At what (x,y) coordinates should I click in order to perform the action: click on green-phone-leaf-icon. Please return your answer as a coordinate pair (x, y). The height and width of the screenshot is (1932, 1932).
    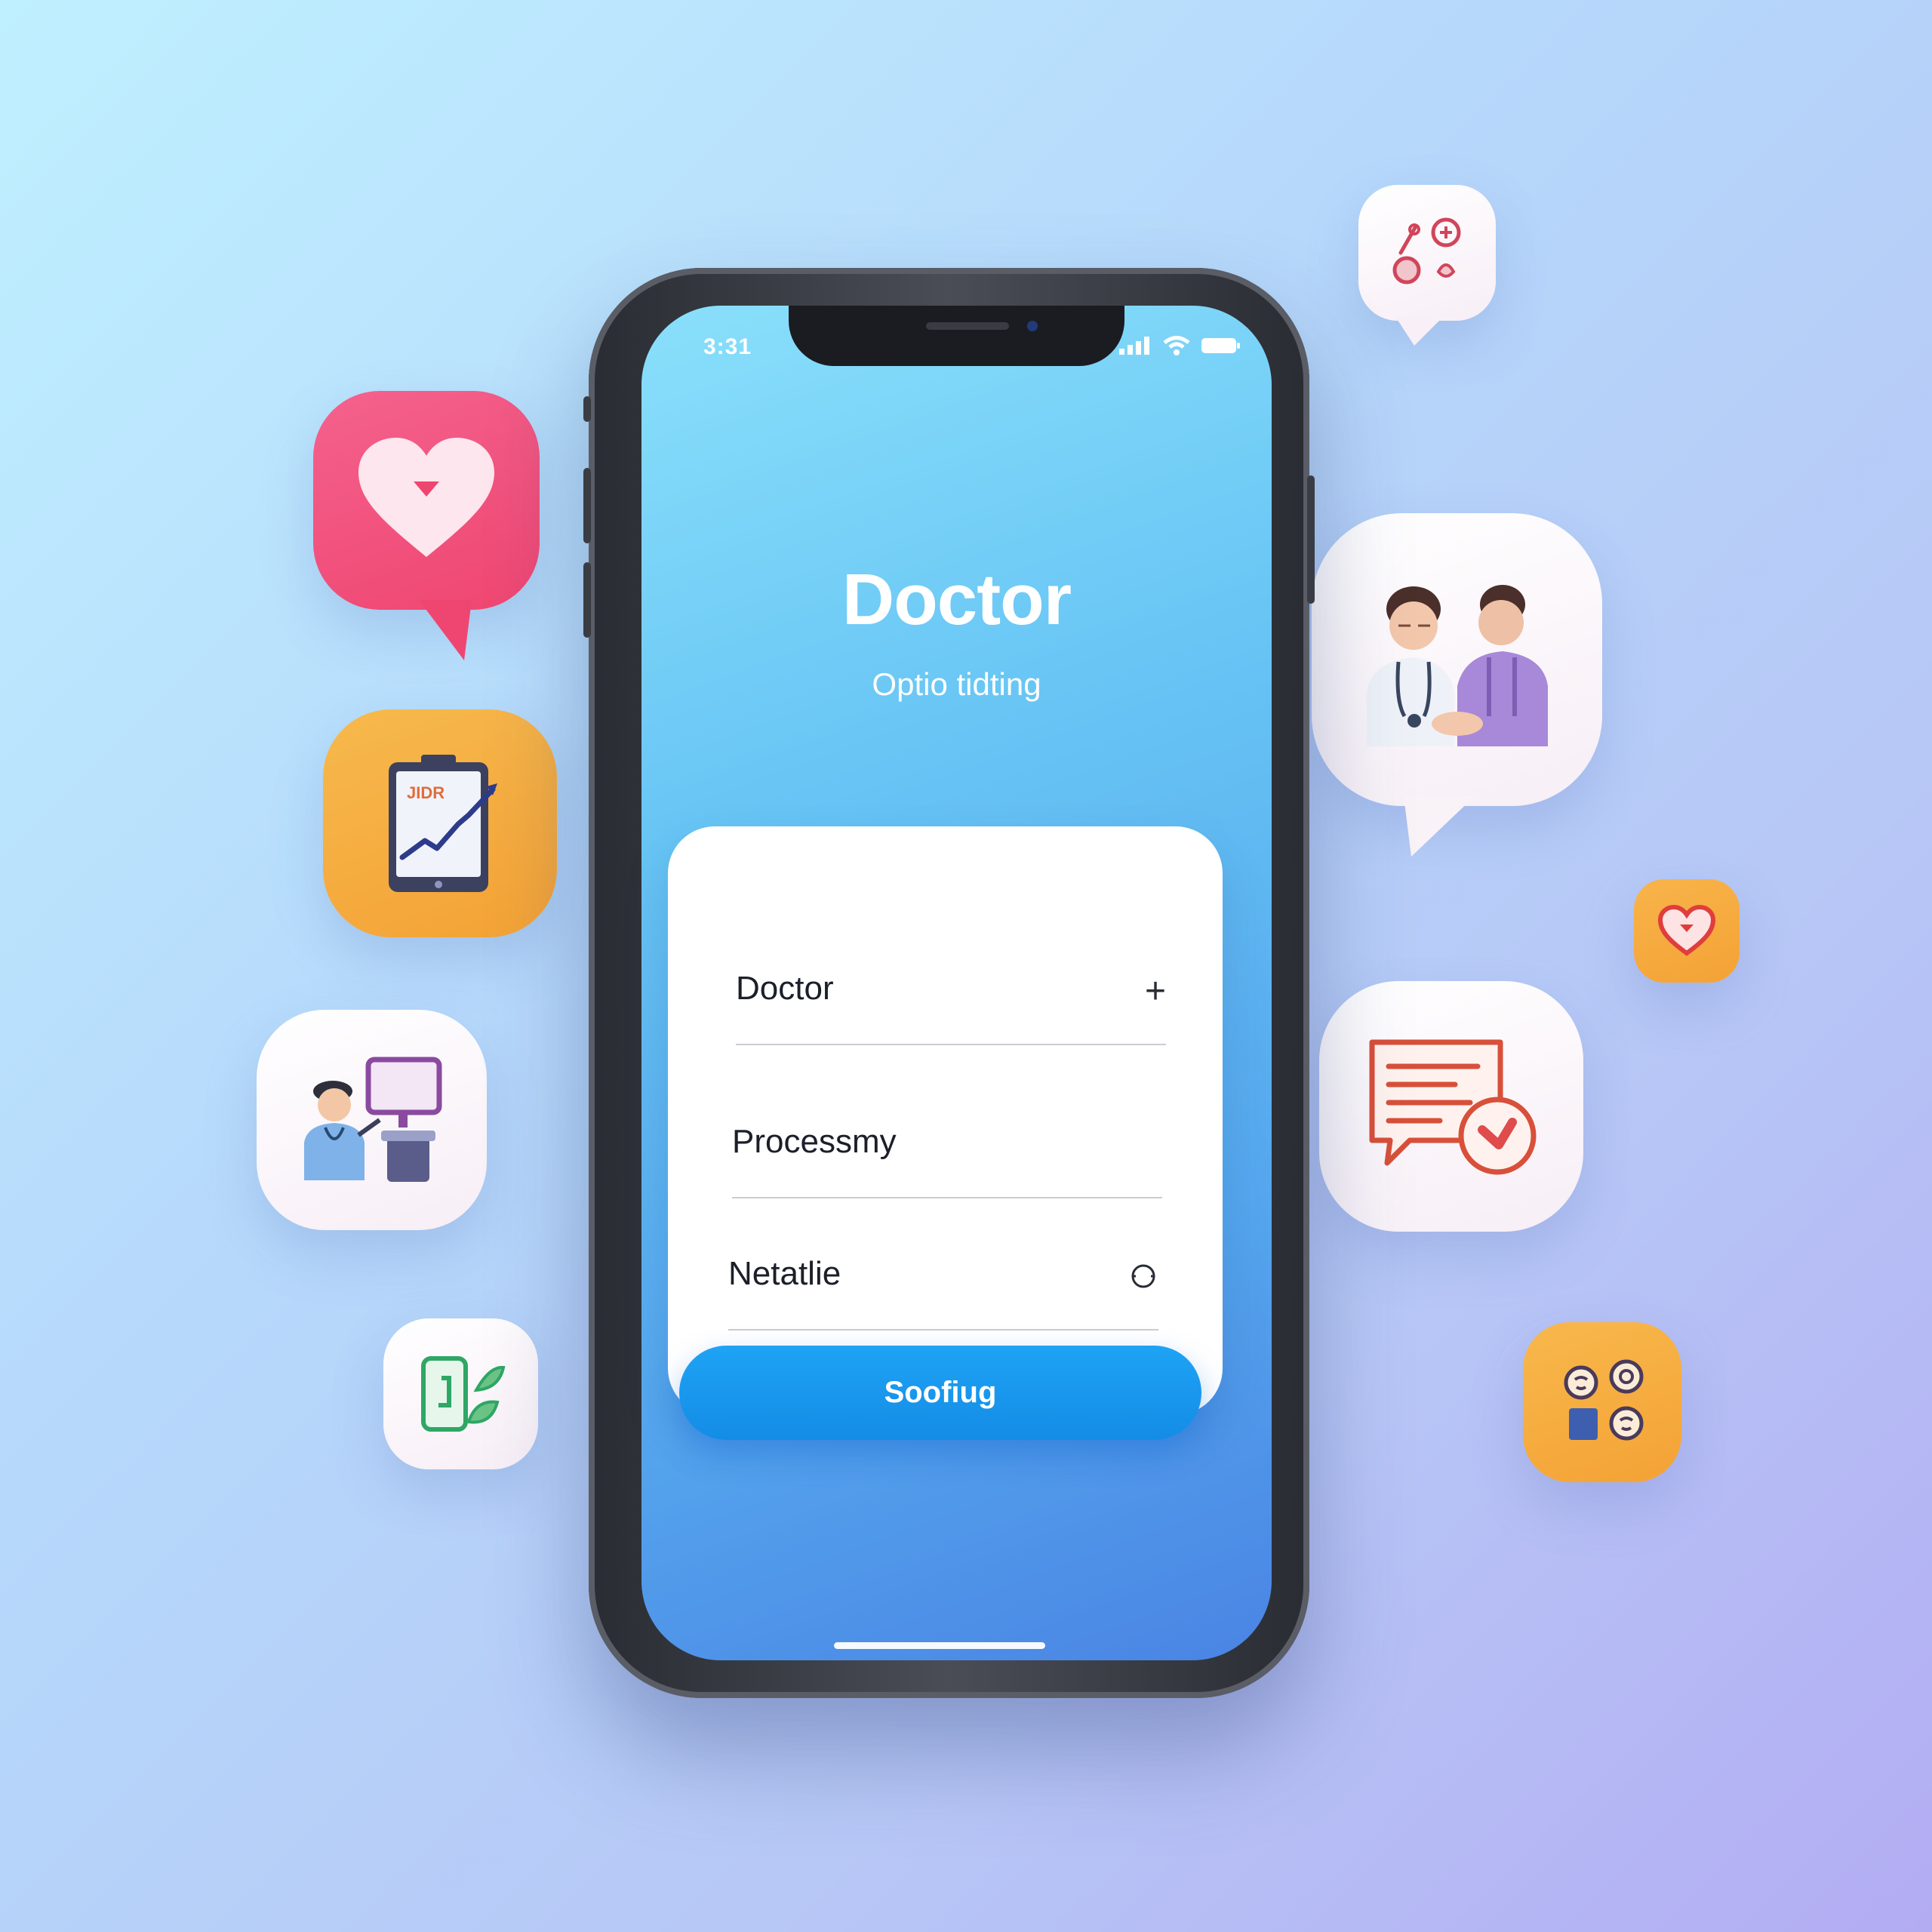
    Looking at the image, I should click on (462, 1394).